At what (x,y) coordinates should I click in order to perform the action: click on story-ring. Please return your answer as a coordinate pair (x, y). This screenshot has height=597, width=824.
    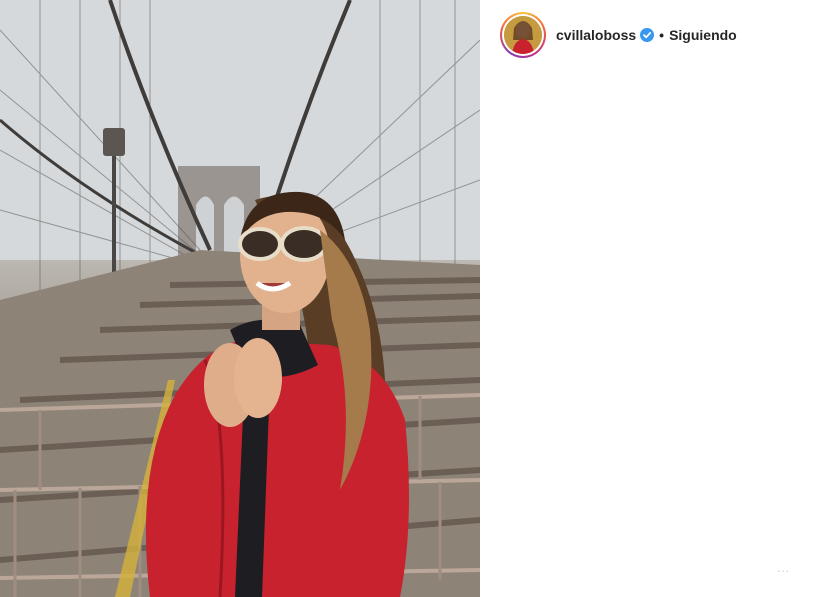
    Looking at the image, I should click on (523, 35).